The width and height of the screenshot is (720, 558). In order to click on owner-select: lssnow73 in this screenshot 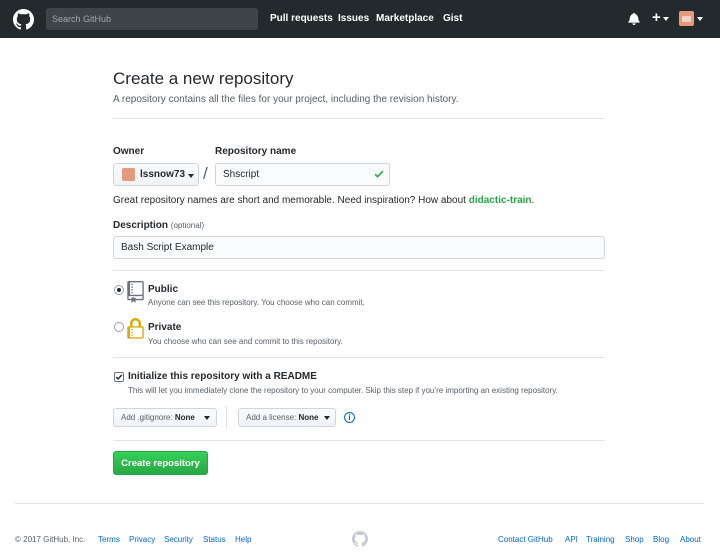, I will do `click(156, 174)`.